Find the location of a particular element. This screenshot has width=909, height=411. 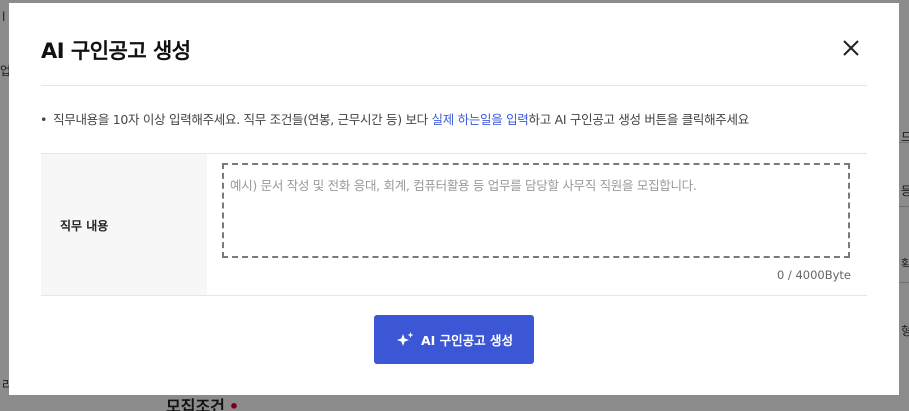

notice-highlight: 실제 하는일을 입력 is located at coordinates (480, 119).